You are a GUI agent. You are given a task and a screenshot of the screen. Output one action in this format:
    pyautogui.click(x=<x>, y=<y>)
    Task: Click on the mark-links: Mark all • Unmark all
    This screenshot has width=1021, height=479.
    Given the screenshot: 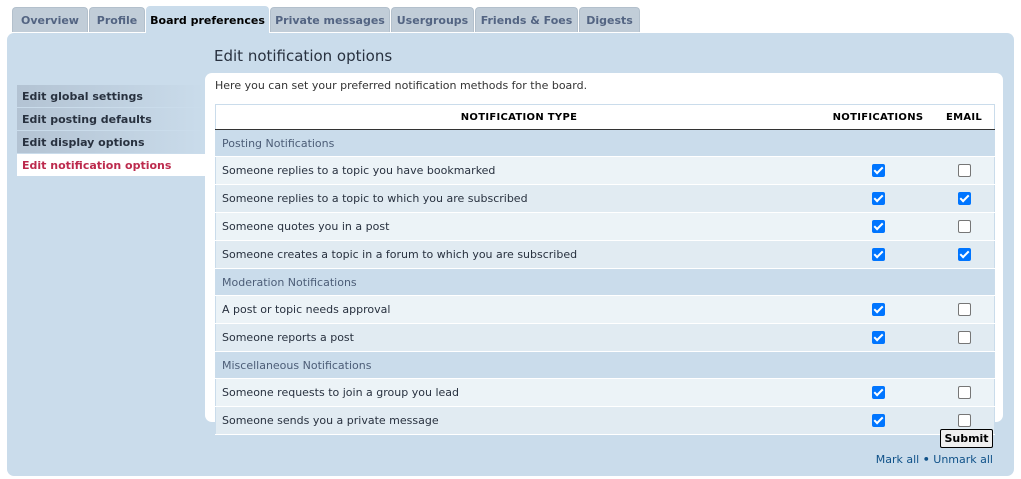 What is the action you would take?
    pyautogui.click(x=934, y=459)
    